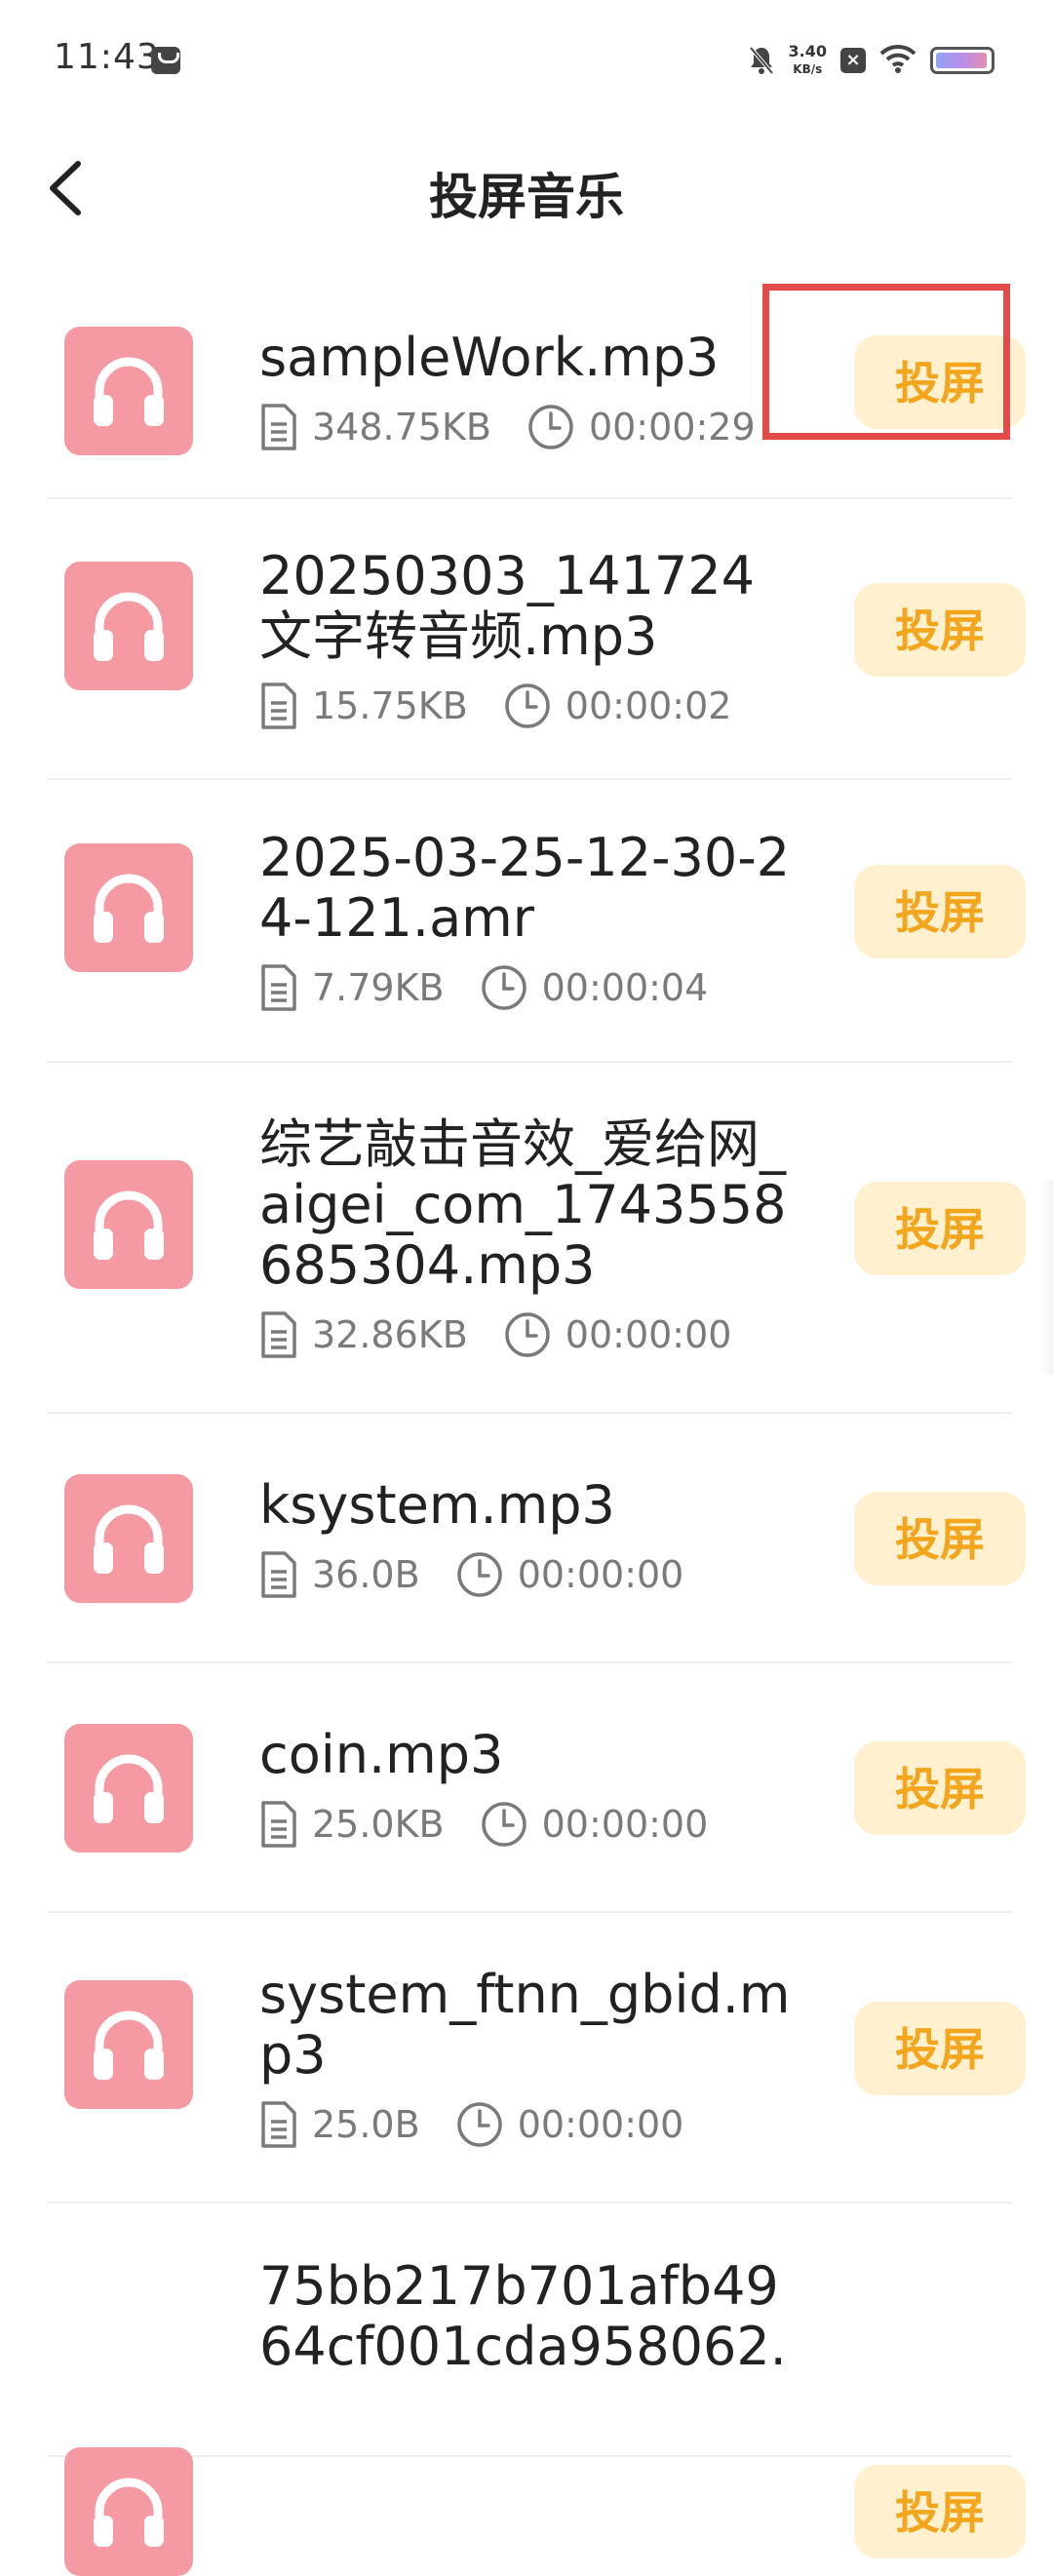 Image resolution: width=1053 pixels, height=2576 pixels. What do you see at coordinates (808, 69) in the screenshot?
I see `network-speed-unit: KB/s` at bounding box center [808, 69].